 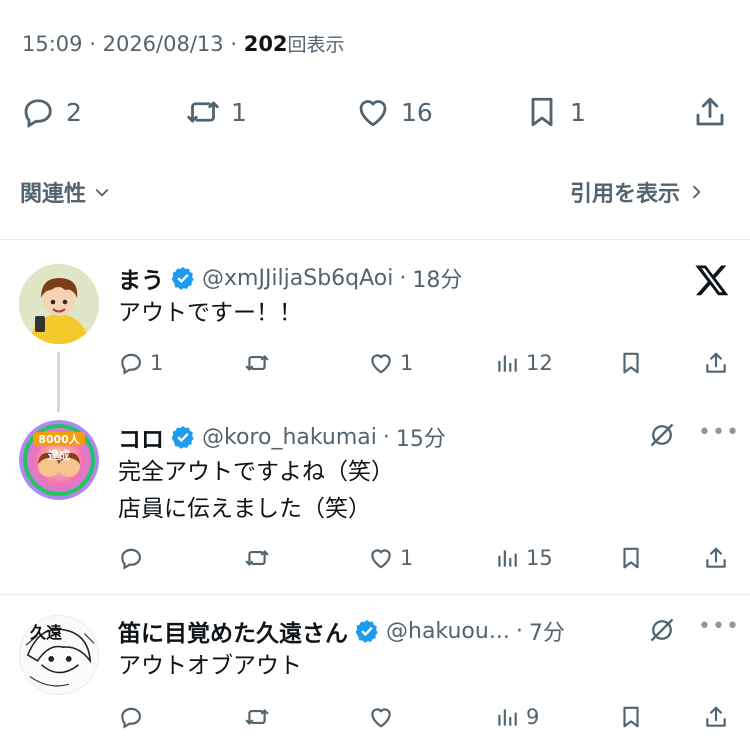 I want to click on reply-text: 完全アウトですよね（笑） 店員に伝えました（笑）, so click(x=256, y=490).